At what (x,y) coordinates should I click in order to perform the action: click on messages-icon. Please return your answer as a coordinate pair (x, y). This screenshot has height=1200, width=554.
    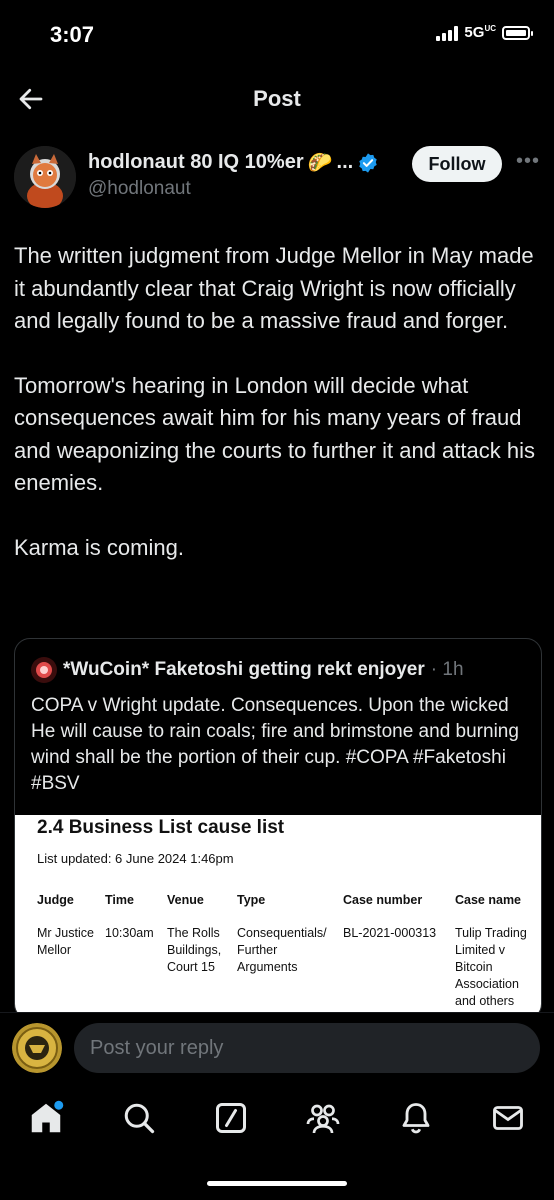
    Looking at the image, I should click on (508, 1118).